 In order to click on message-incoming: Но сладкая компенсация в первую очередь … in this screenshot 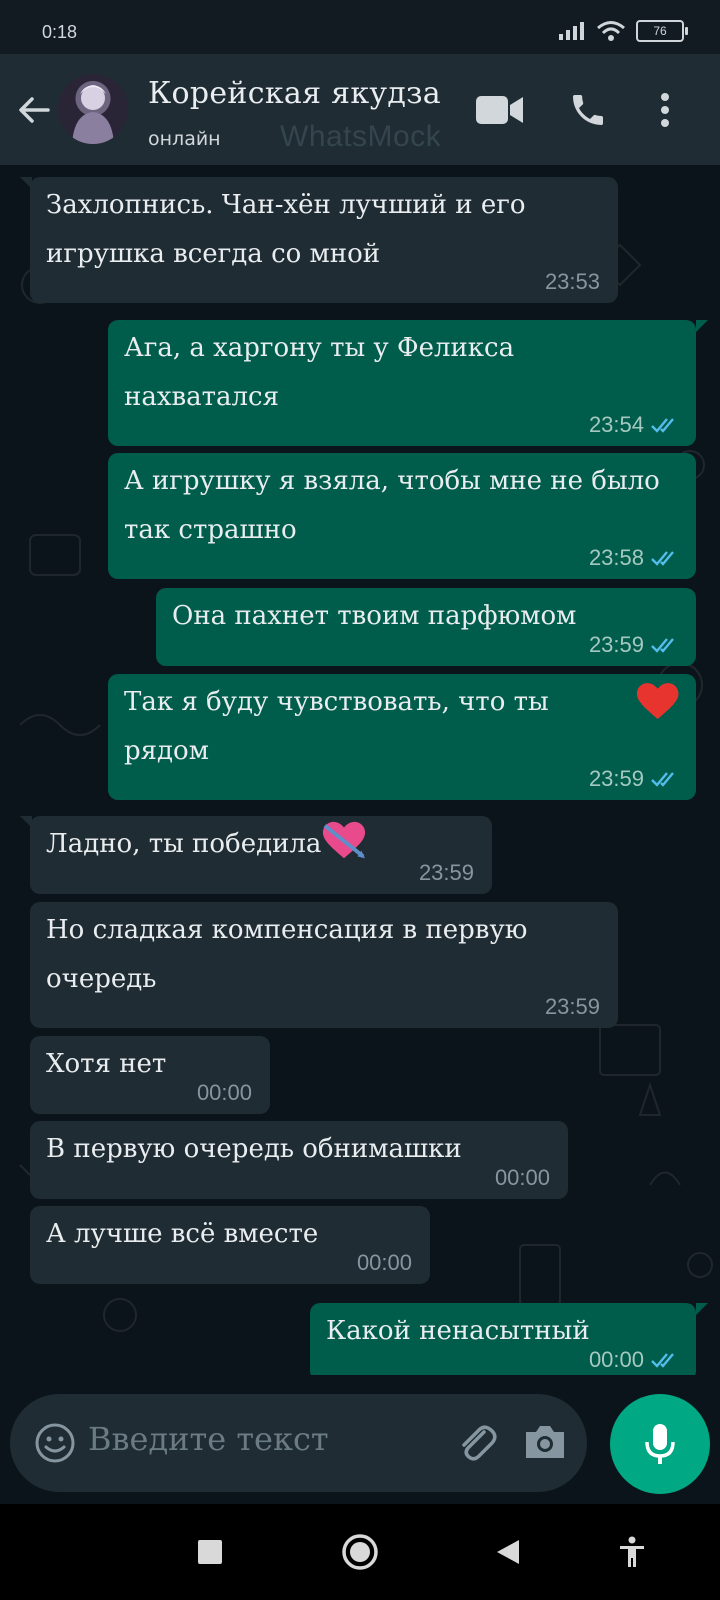, I will do `click(324, 965)`.